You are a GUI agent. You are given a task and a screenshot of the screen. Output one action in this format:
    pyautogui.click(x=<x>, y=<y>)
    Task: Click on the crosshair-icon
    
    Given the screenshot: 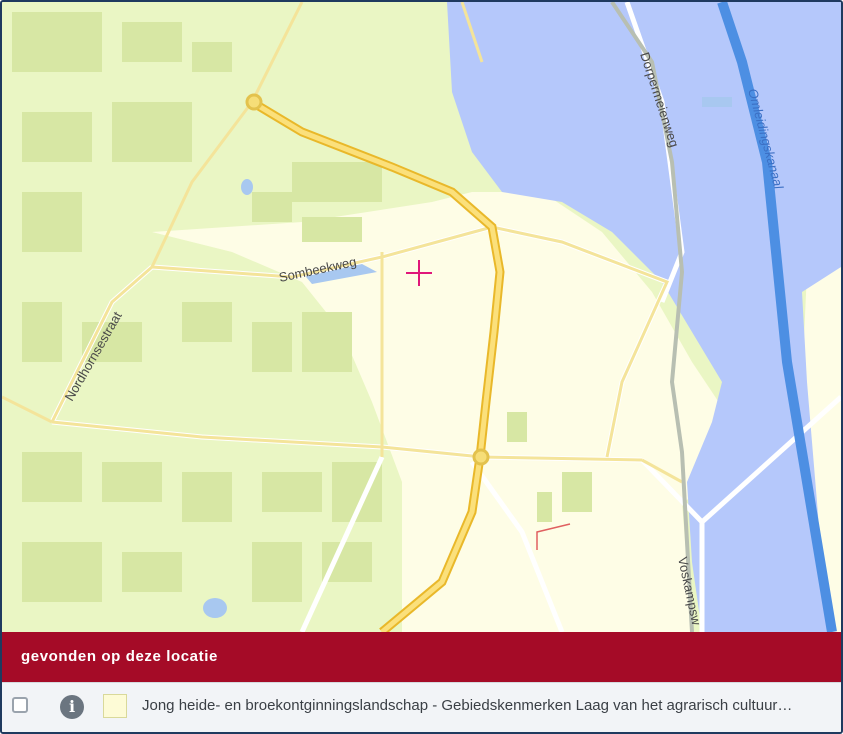 What is the action you would take?
    pyautogui.click(x=419, y=273)
    